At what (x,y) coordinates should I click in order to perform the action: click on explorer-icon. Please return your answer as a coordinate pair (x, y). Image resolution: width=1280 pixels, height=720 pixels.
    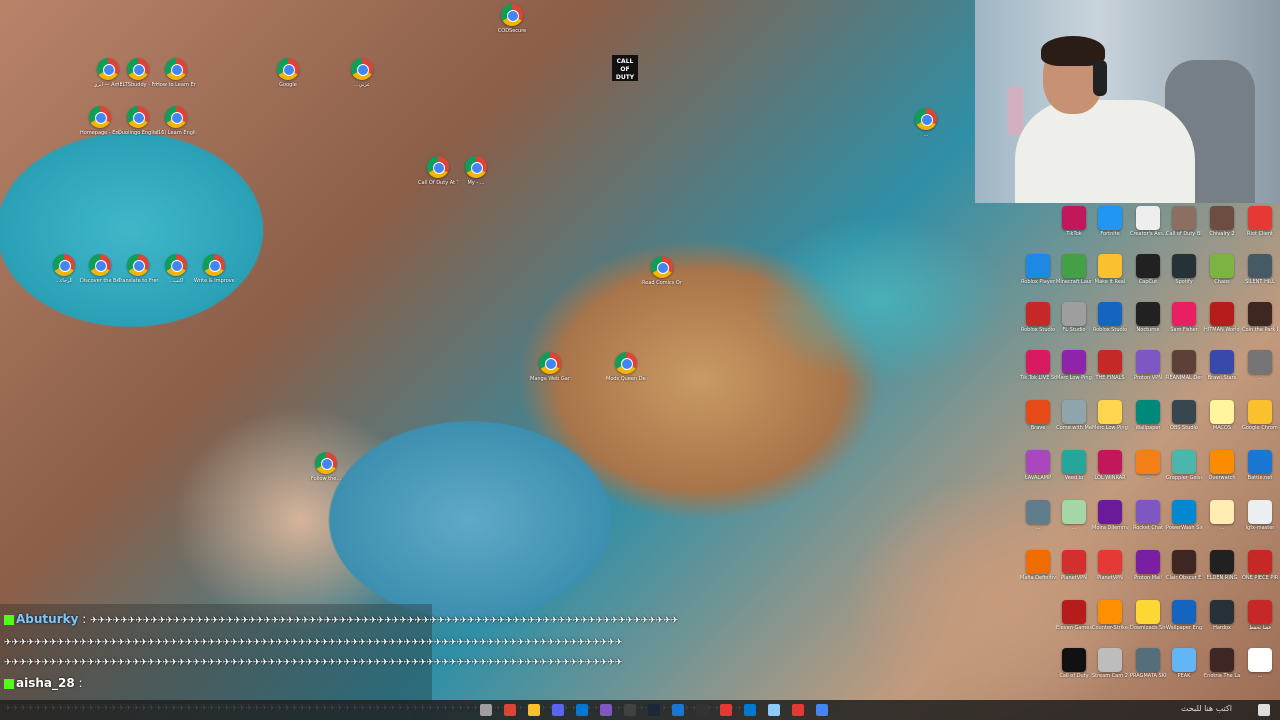
    Looking at the image, I should click on (534, 710).